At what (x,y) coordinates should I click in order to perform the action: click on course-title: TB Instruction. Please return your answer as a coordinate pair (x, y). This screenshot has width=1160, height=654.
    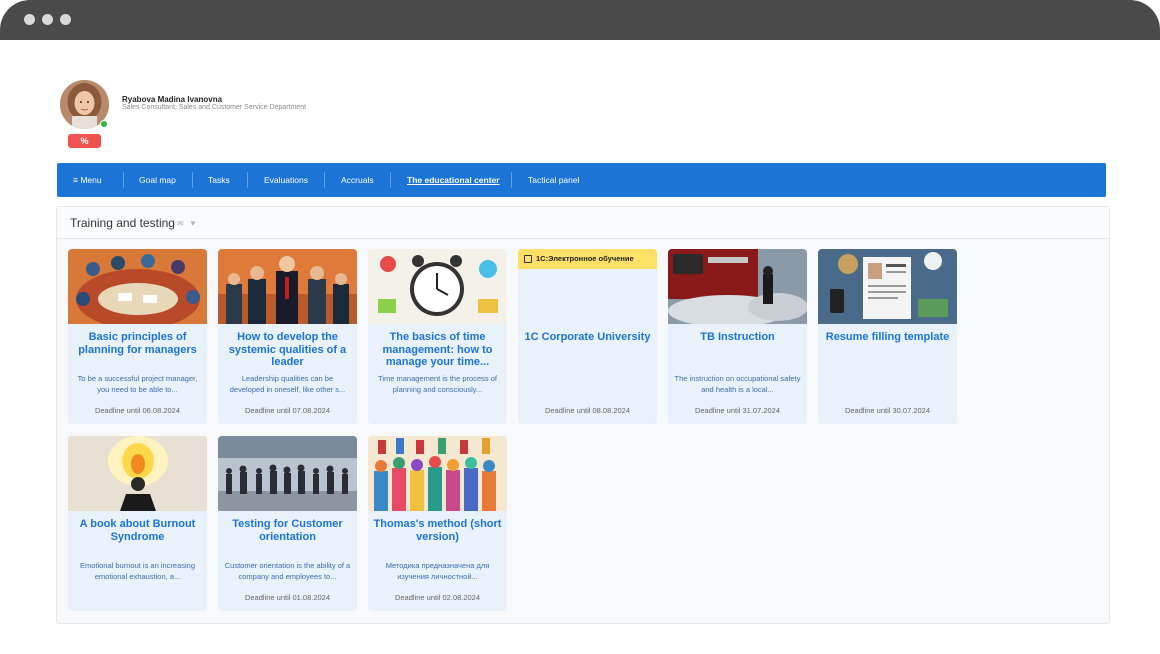
    Looking at the image, I should click on (737, 337).